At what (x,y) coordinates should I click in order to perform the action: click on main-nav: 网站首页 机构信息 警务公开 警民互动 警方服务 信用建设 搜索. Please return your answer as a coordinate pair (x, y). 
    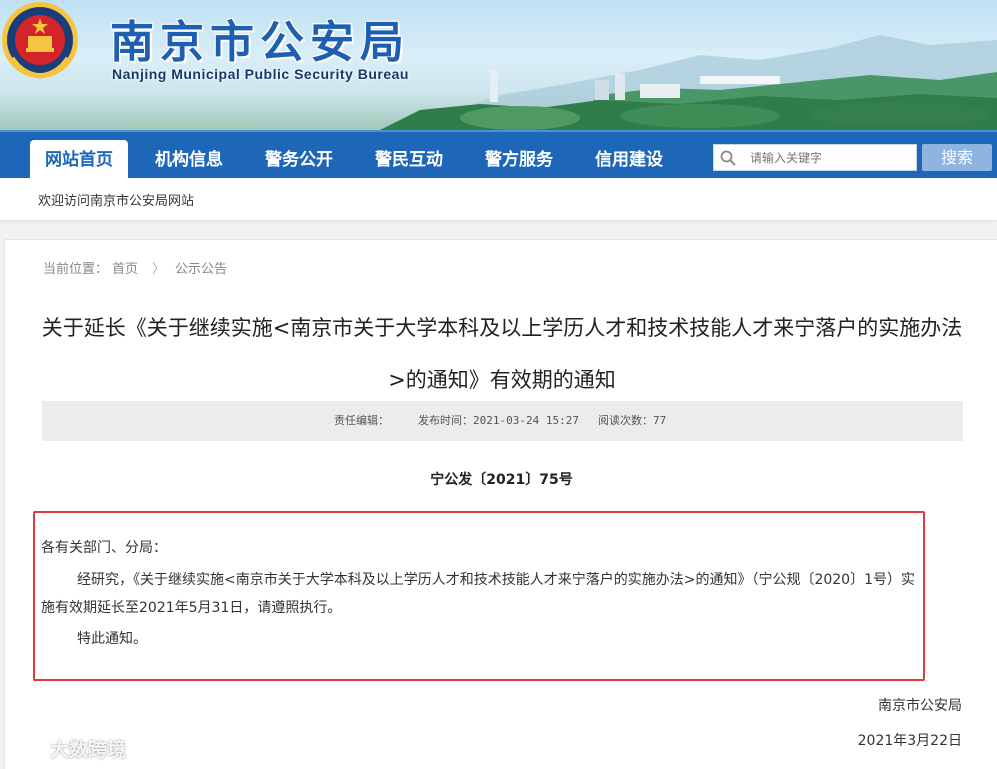
    Looking at the image, I should click on (498, 155).